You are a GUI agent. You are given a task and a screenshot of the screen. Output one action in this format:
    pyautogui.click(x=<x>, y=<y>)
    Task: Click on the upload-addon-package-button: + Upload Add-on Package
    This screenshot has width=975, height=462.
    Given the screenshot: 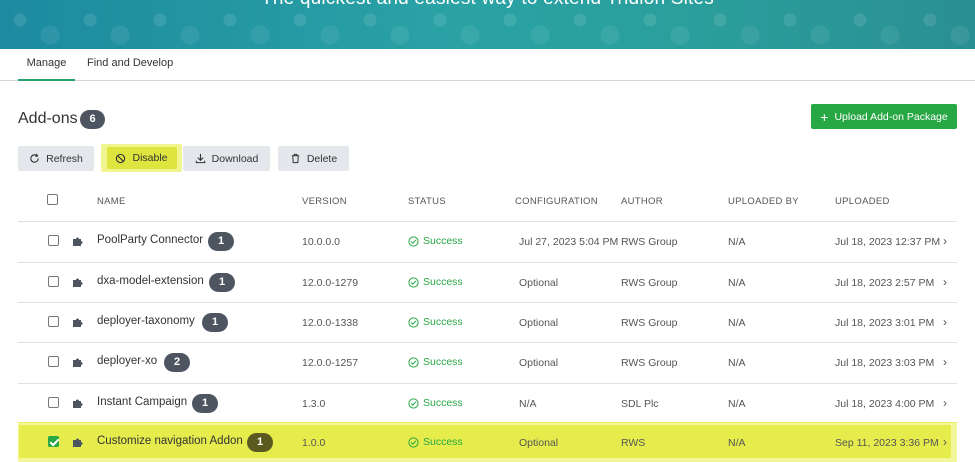 What is the action you would take?
    pyautogui.click(x=884, y=116)
    